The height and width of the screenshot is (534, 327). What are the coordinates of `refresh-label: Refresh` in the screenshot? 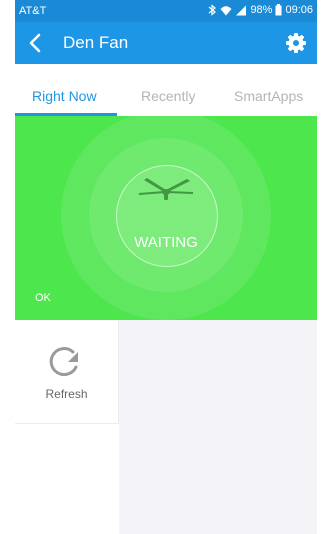 It's located at (66, 394).